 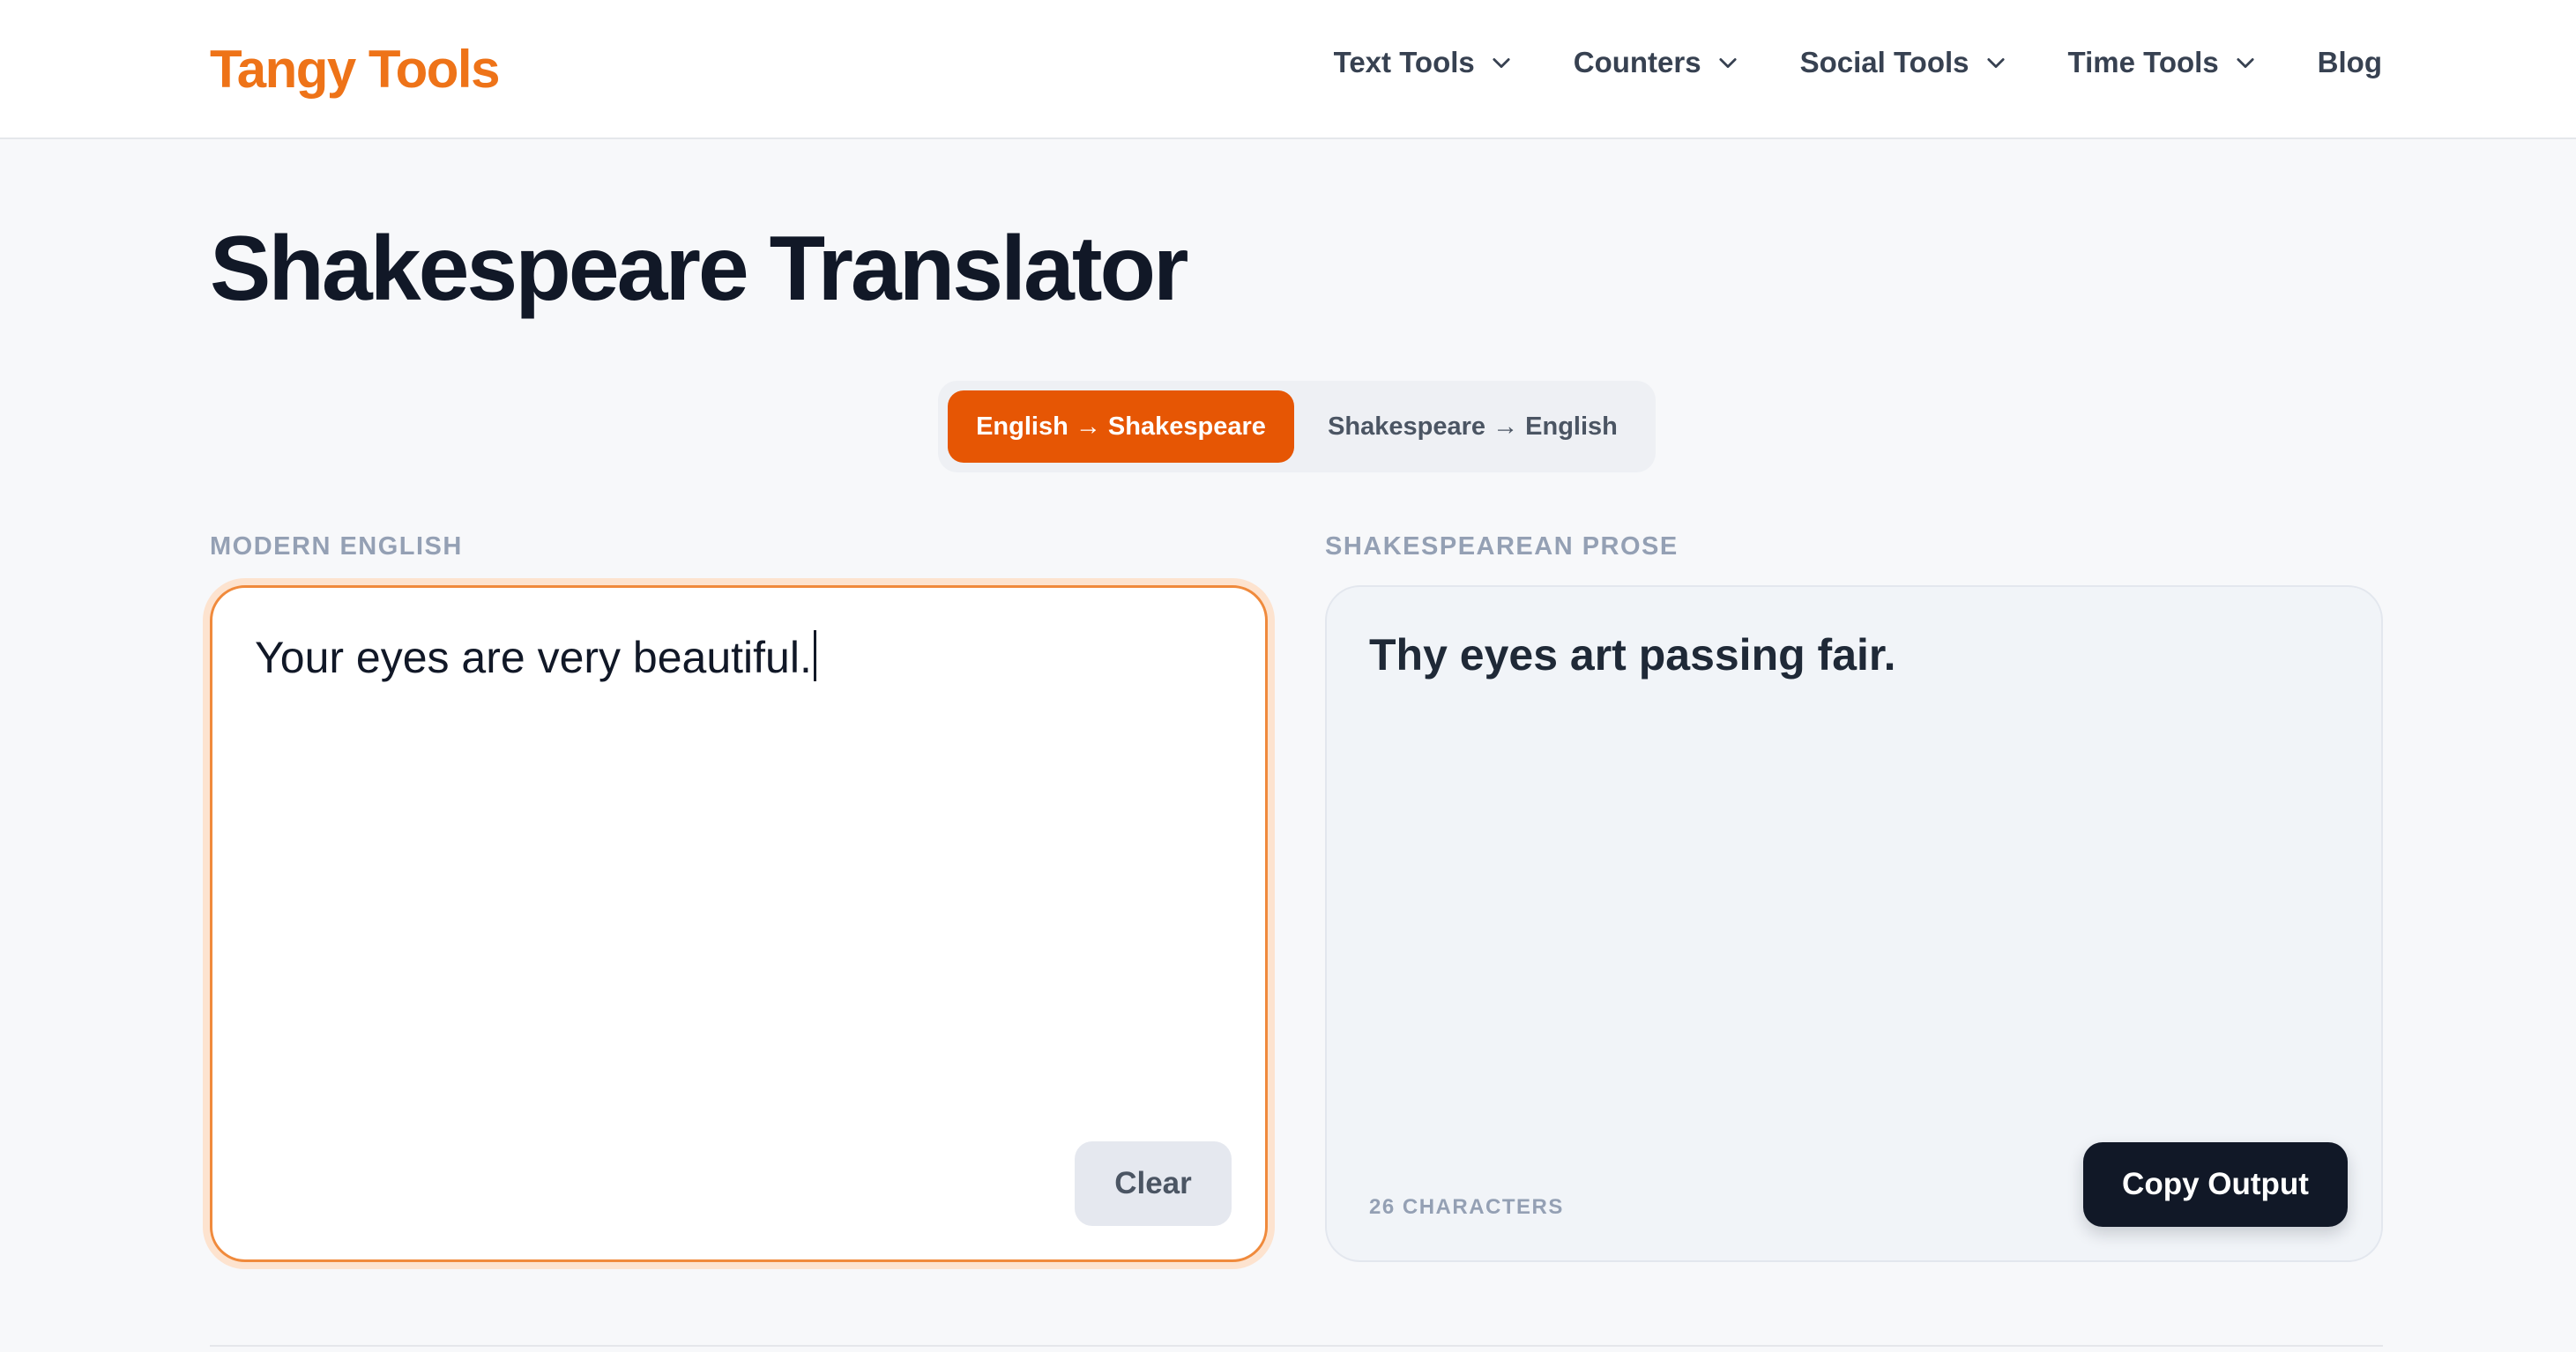 I want to click on input-text-value: Your eyes are very beautiful., so click(x=533, y=657).